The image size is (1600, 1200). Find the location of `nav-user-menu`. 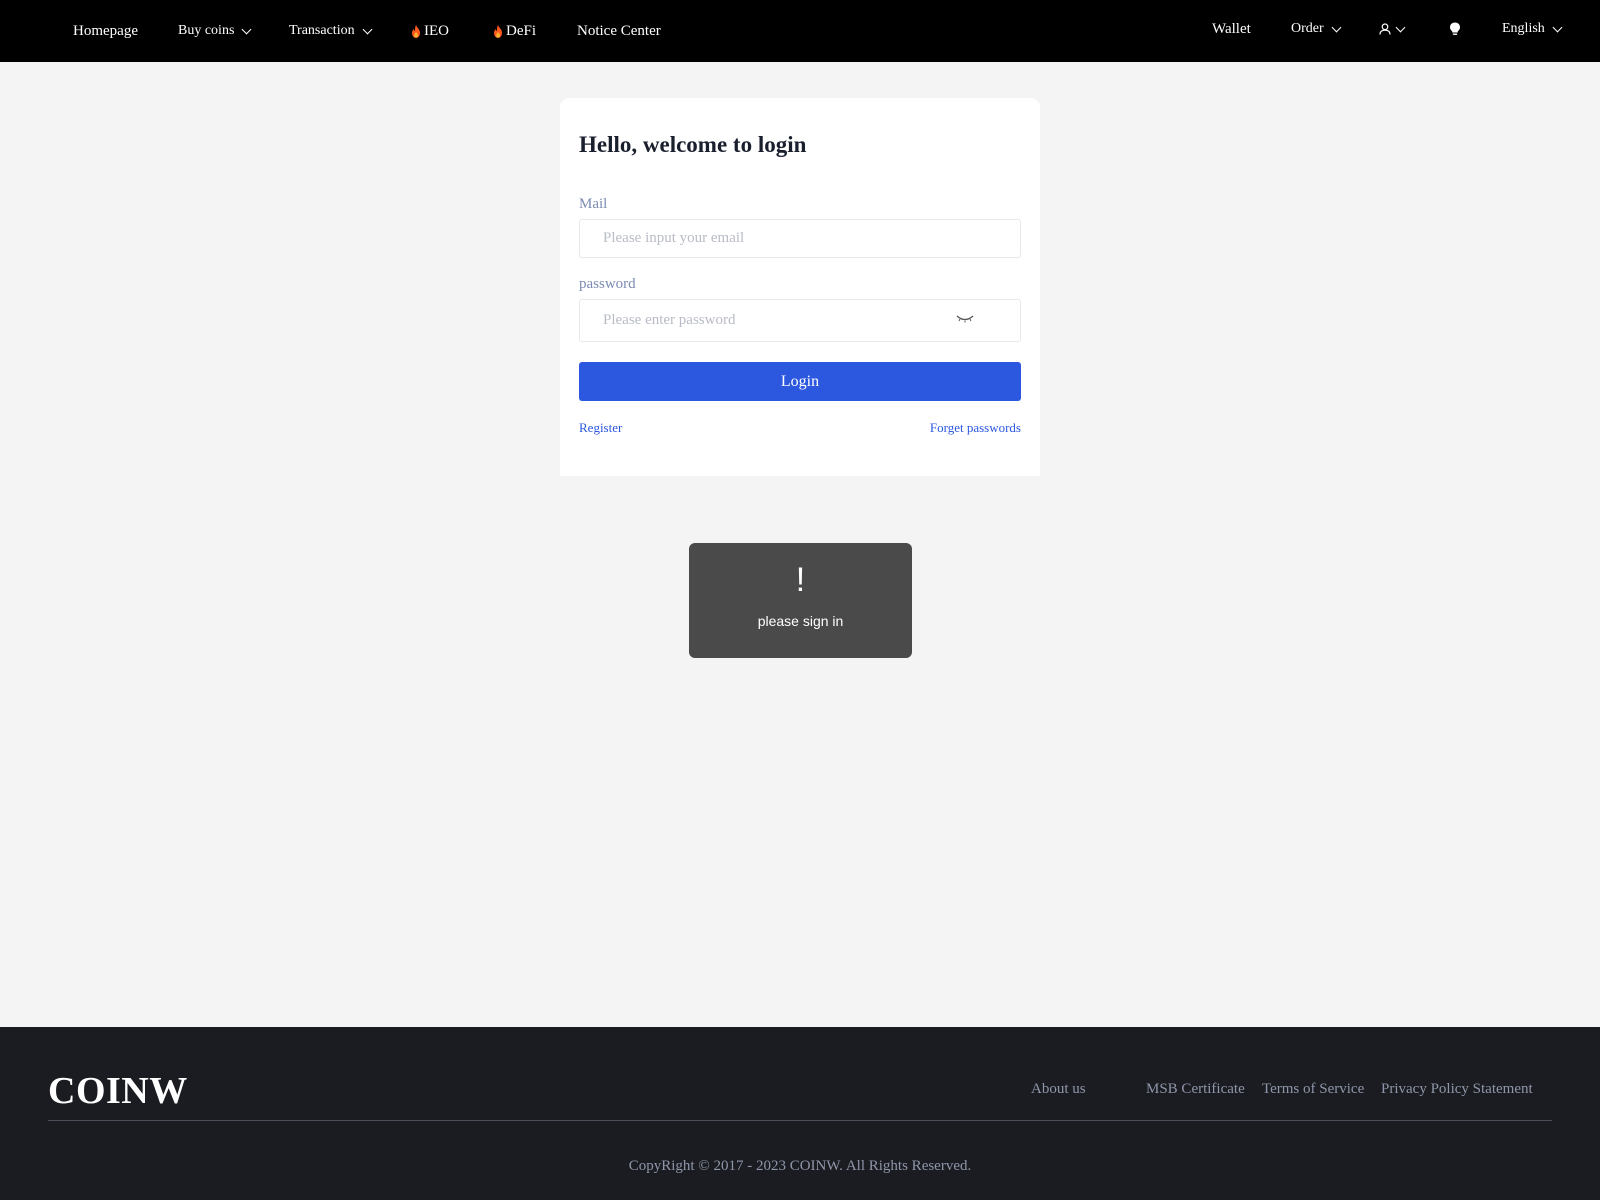

nav-user-menu is located at coordinates (1392, 30).